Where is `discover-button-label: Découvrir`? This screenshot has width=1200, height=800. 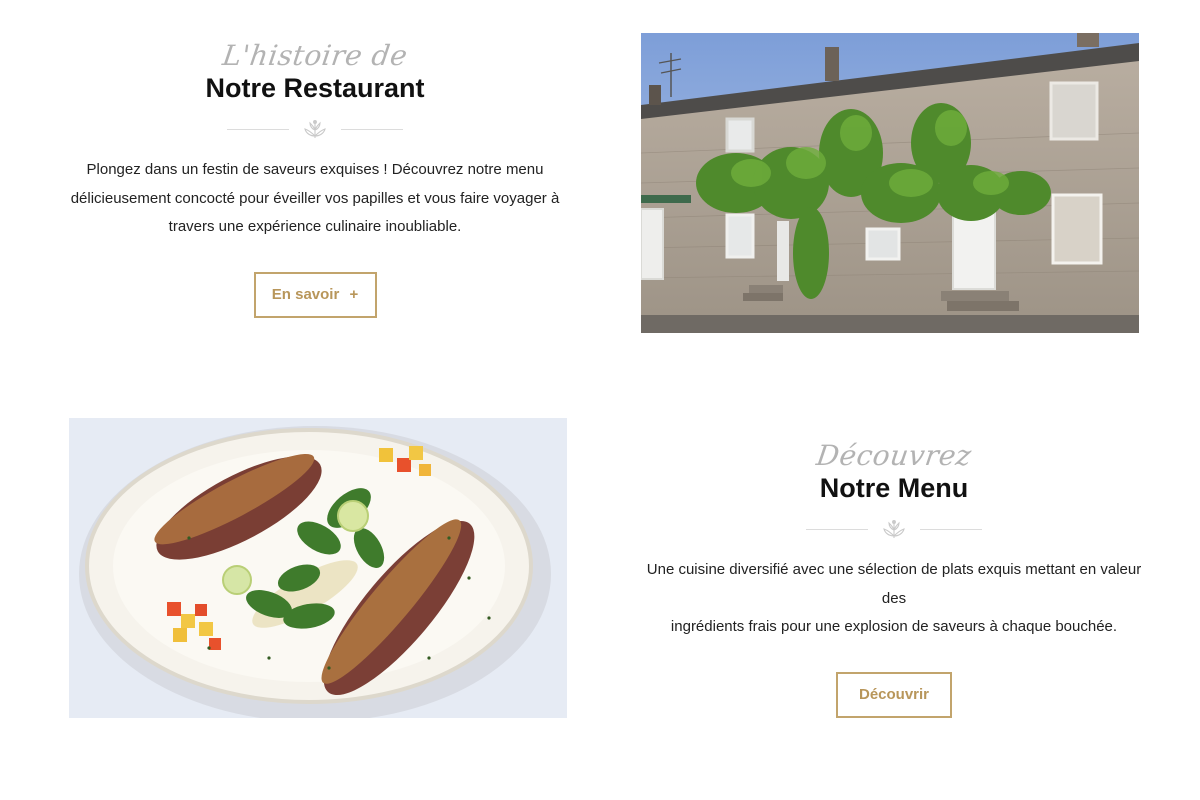 discover-button-label: Découvrir is located at coordinates (894, 694).